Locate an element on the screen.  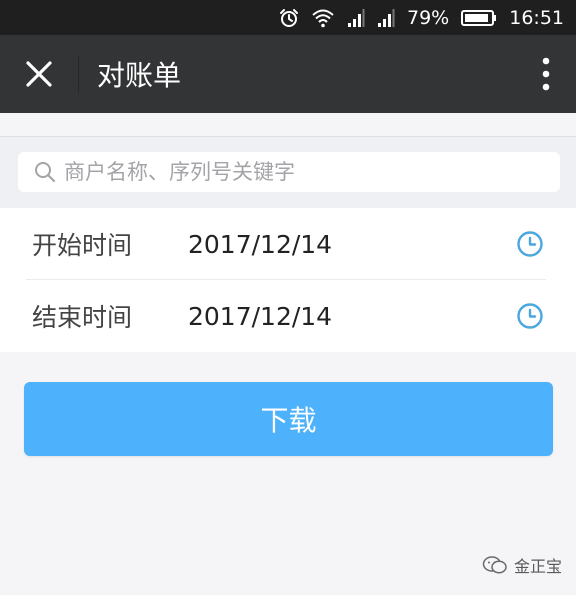
page-title: 对账单 is located at coordinates (139, 75).